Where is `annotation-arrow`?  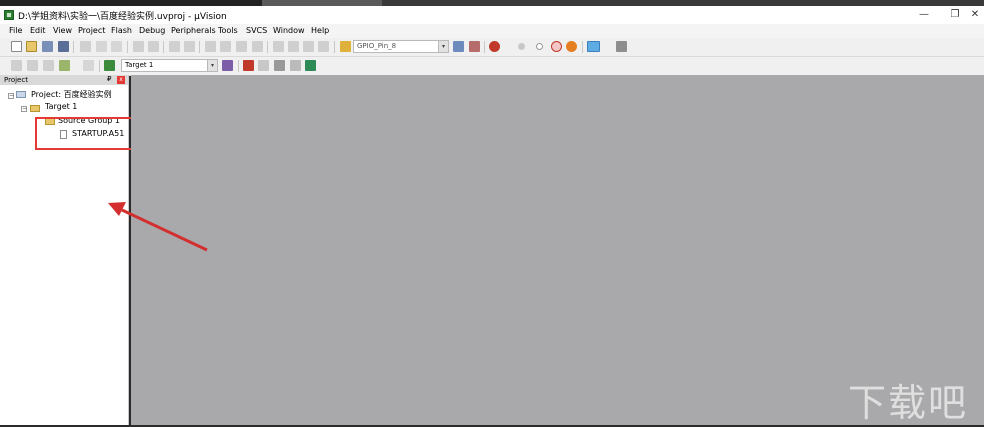
annotation-arrow is located at coordinates (158, 227).